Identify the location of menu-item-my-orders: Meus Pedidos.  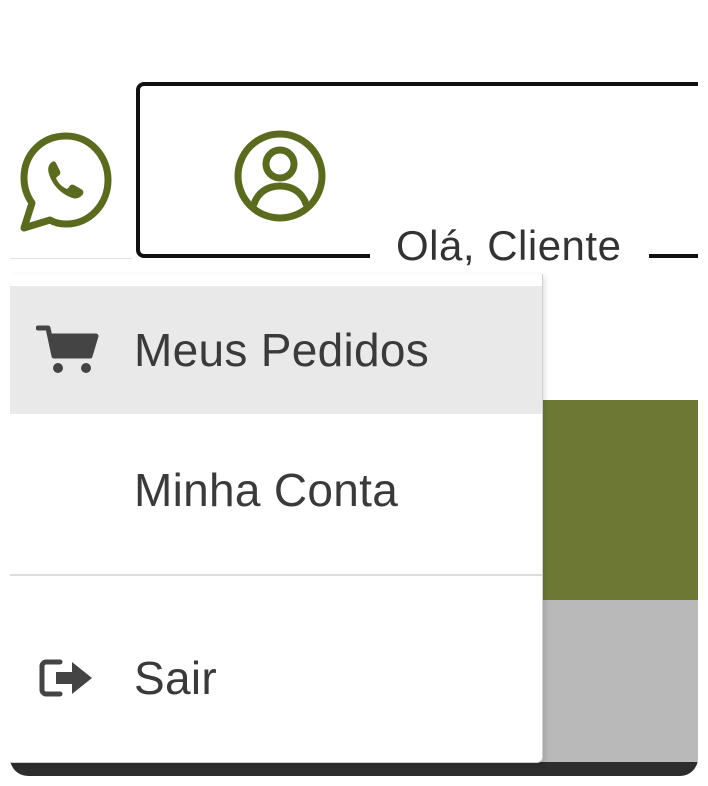
(276, 350).